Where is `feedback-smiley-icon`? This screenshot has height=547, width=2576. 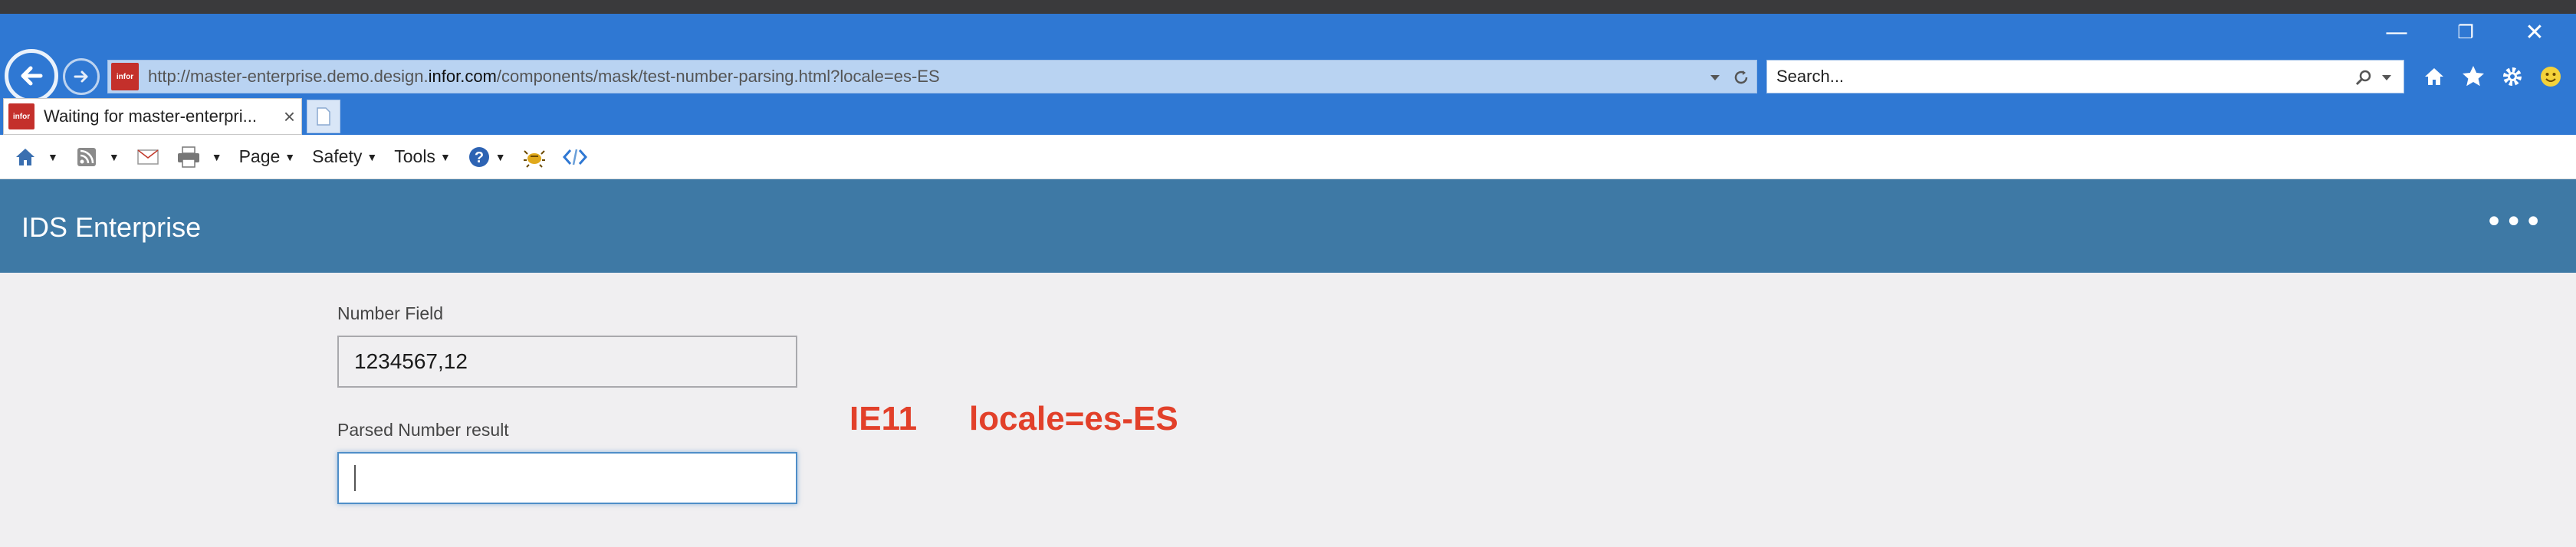 feedback-smiley-icon is located at coordinates (2550, 77).